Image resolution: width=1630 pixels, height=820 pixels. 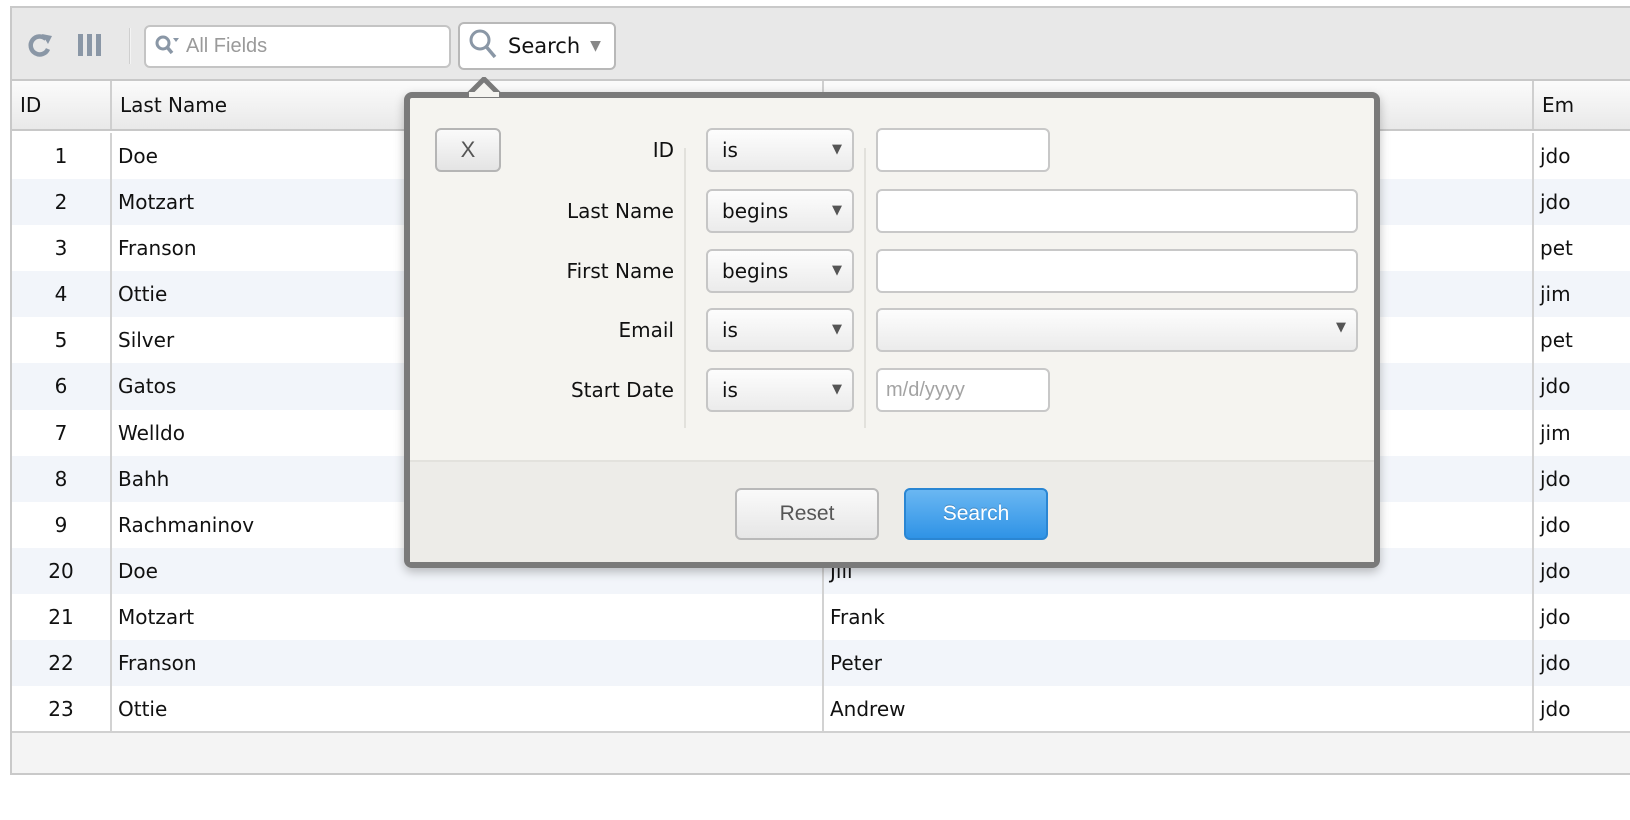 What do you see at coordinates (780, 330) in the screenshot?
I see `operator-select-email: is ▼` at bounding box center [780, 330].